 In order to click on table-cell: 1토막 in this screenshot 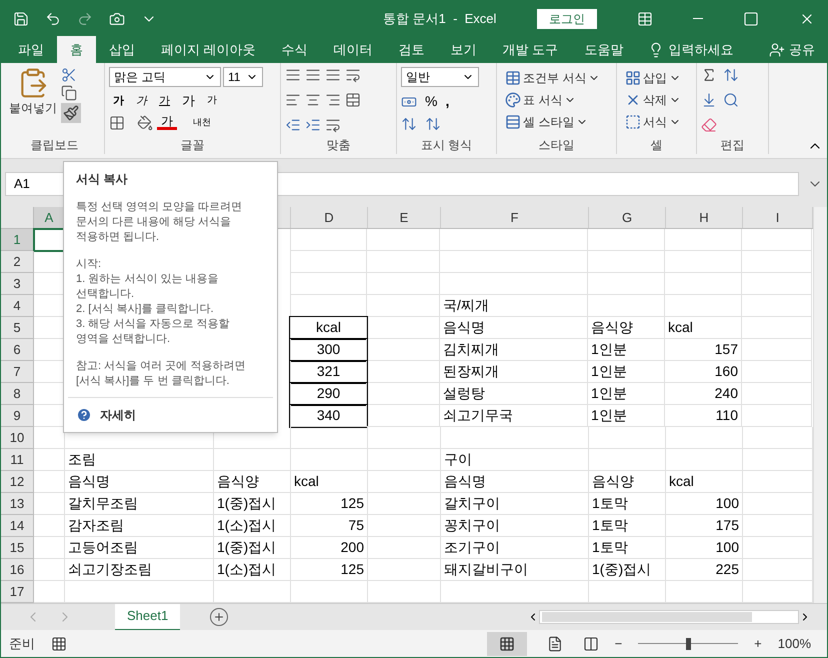, I will do `click(627, 548)`.